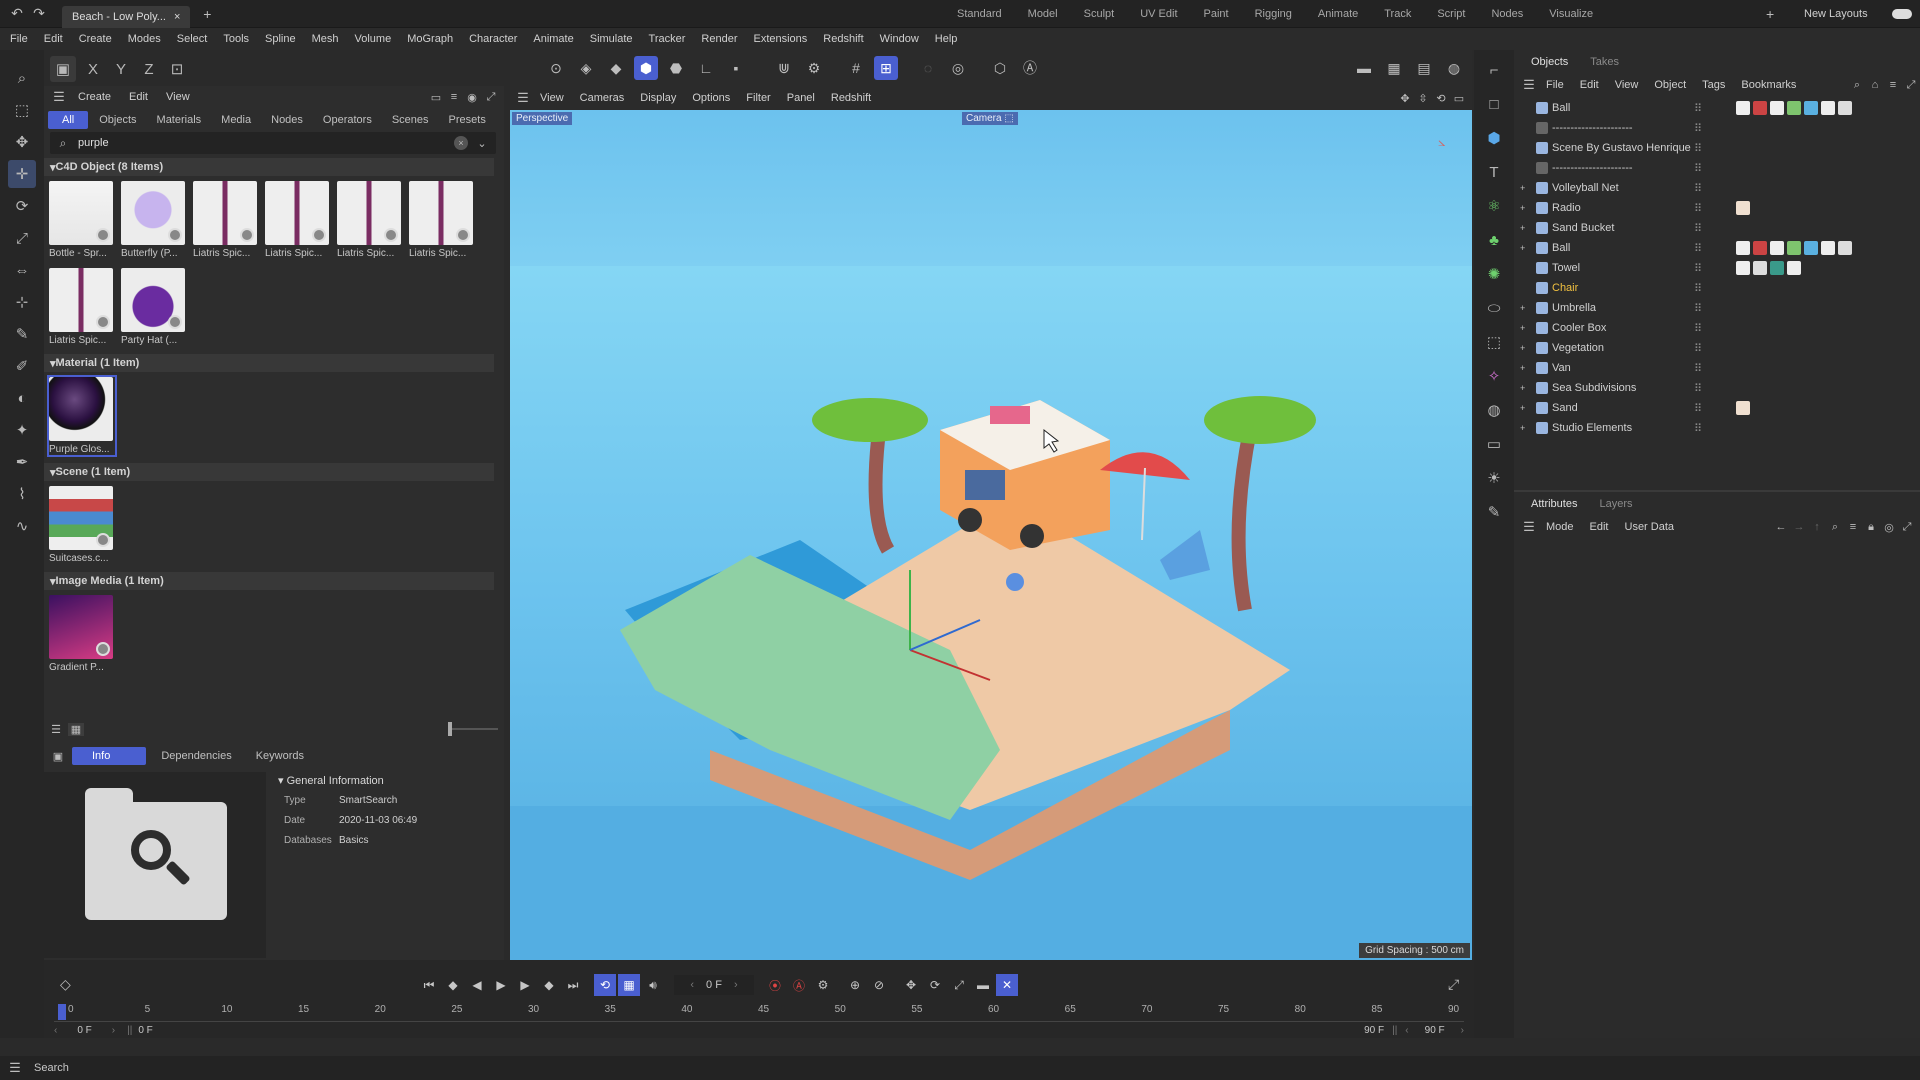 Image resolution: width=1920 pixels, height=1080 pixels. I want to click on up-arrow-icon: ↑, so click(1817, 527).